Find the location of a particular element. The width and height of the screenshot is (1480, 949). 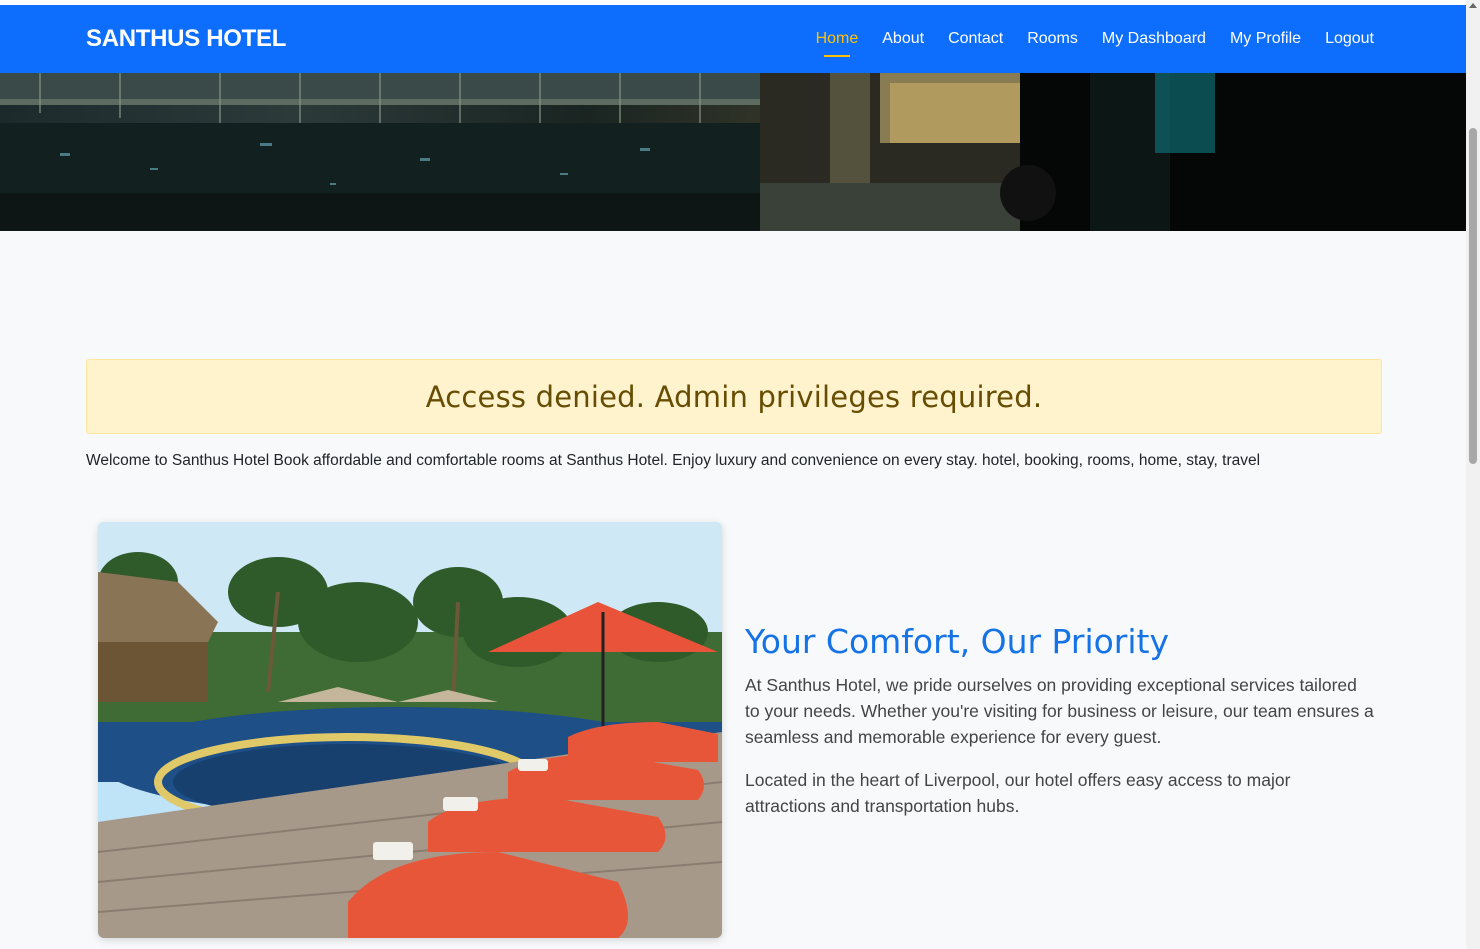

nav-link-my-profile: My Profile is located at coordinates (1265, 38).